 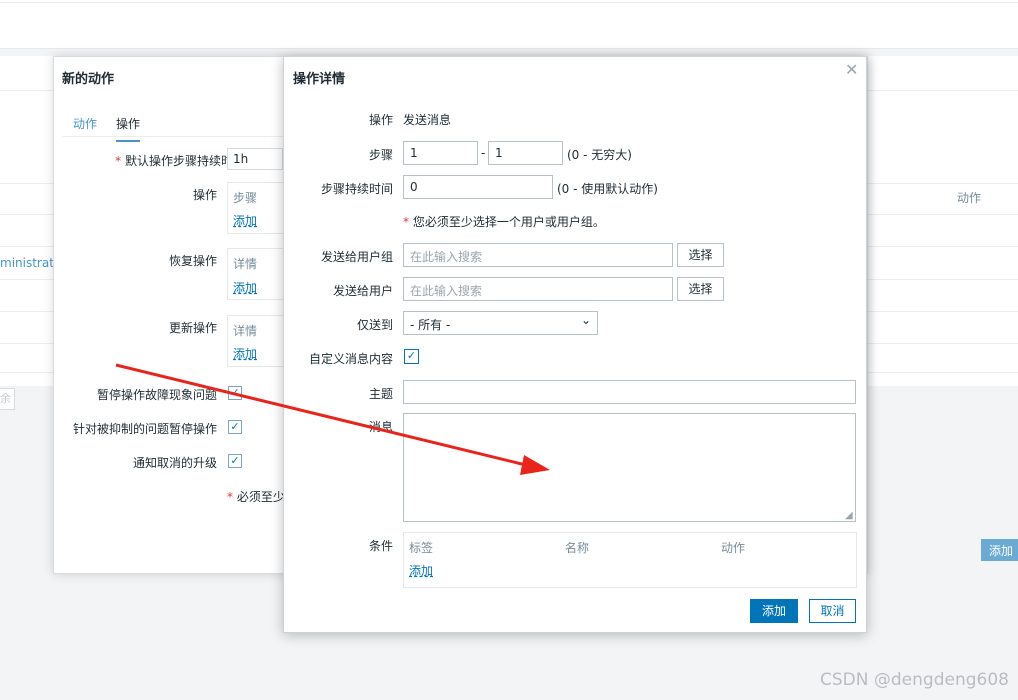 I want to click on watermark: CSDN @dengdeng608, so click(x=914, y=680).